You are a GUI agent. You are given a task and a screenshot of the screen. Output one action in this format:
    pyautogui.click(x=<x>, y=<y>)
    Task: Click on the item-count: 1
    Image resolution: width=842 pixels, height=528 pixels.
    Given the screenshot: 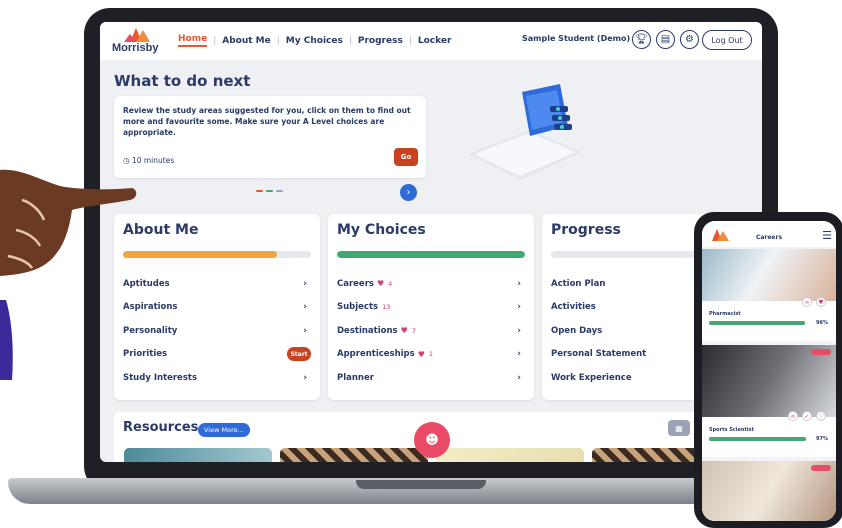 What is the action you would take?
    pyautogui.click(x=431, y=354)
    